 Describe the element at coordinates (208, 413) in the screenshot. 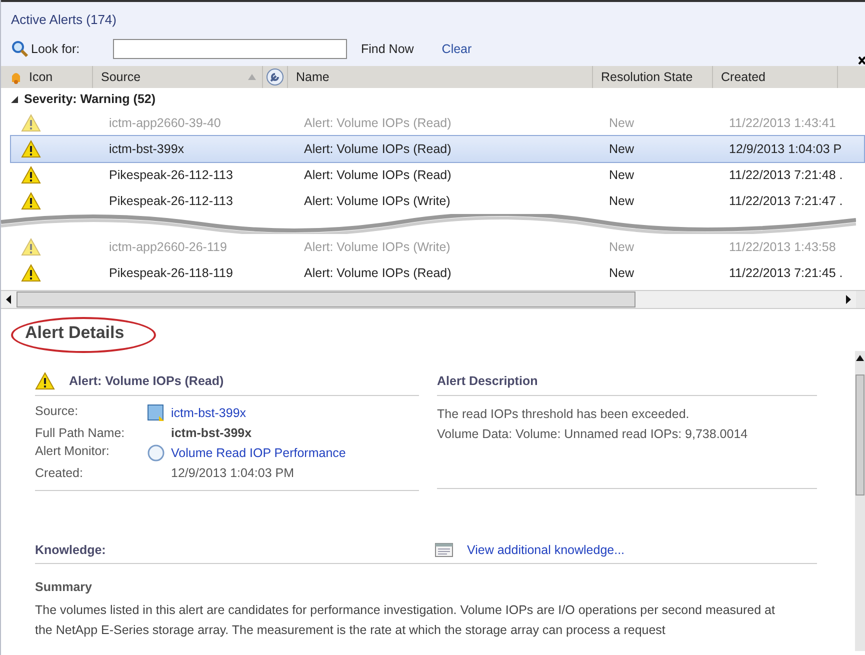

I see `source-link: ictm-bst-399x` at that location.